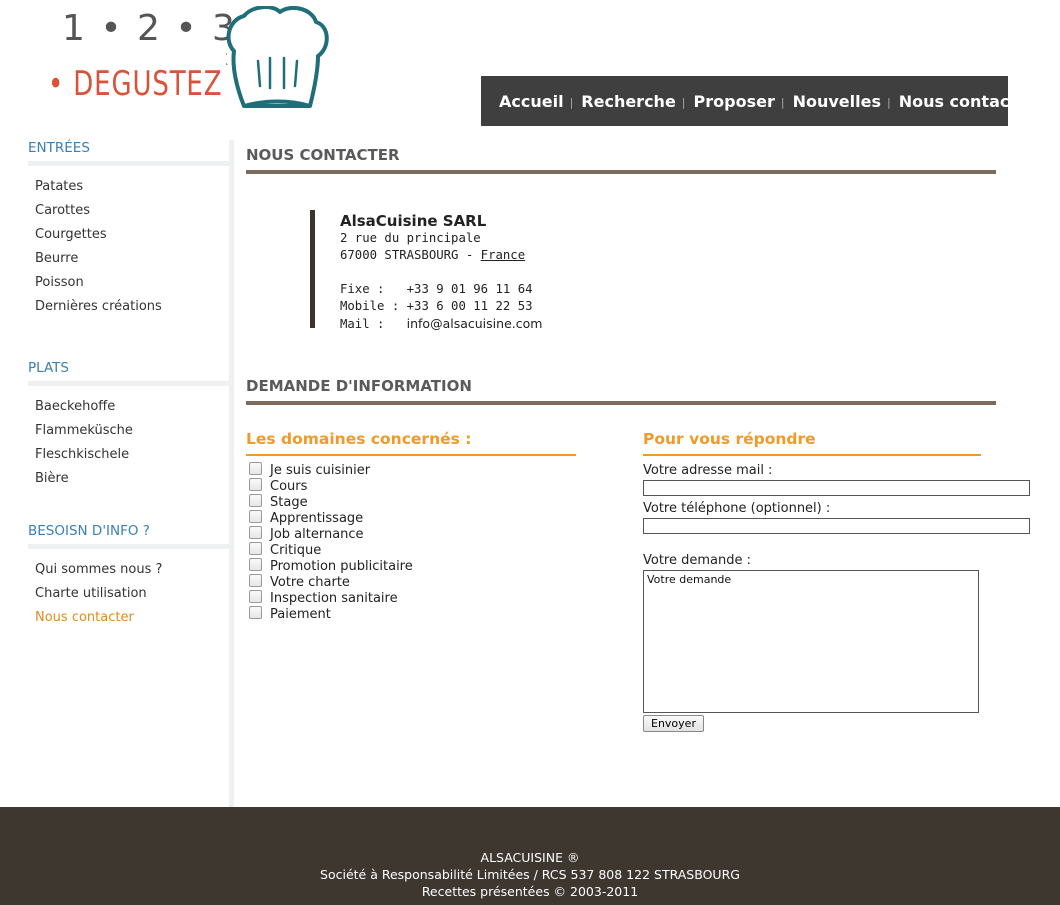  I want to click on nav-recherche: Recherche, so click(628, 101).